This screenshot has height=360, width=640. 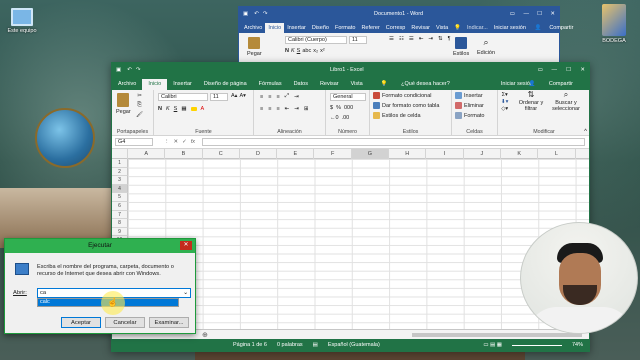 What do you see at coordinates (531, 102) in the screenshot?
I see `sort-filter-button: ⇅ Ordenar y filtrar` at bounding box center [531, 102].